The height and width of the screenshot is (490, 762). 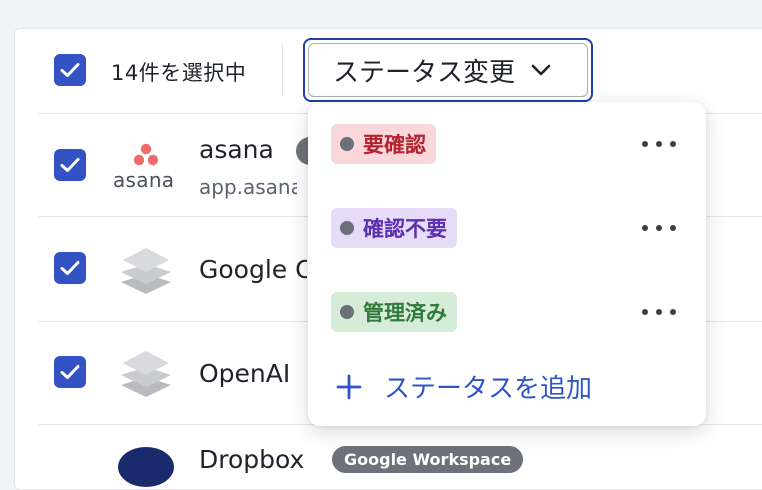 What do you see at coordinates (248, 187) in the screenshot?
I see `app-url: app.asana` at bounding box center [248, 187].